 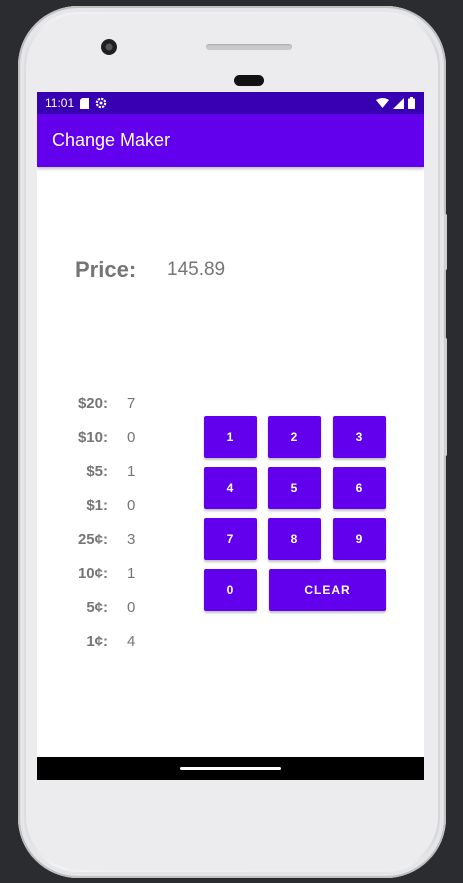 I want to click on signal-icon, so click(x=398, y=103).